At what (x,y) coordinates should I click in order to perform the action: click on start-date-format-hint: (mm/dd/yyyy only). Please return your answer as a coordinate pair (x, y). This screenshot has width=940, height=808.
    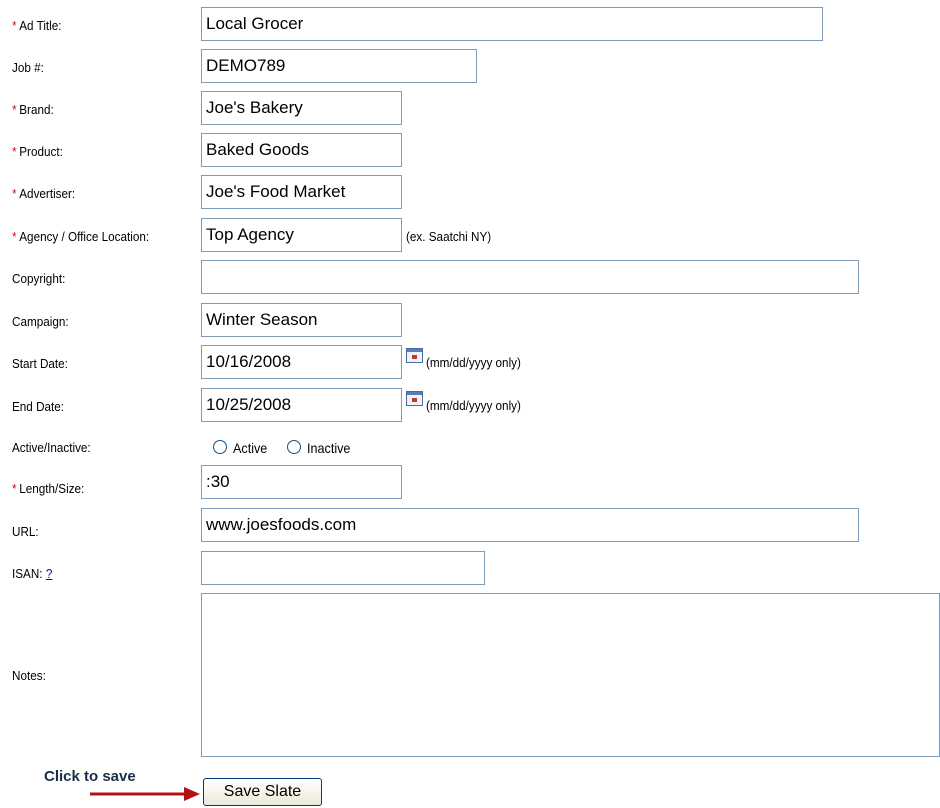
    Looking at the image, I should click on (473, 362).